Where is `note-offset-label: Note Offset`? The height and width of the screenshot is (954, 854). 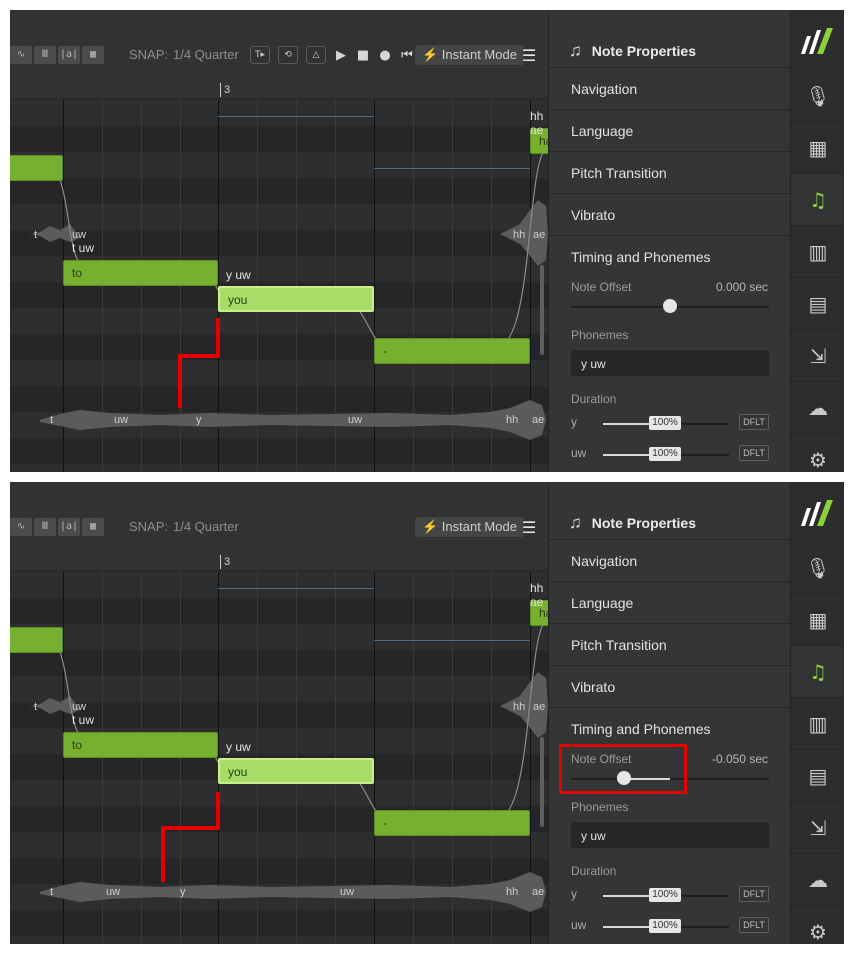
note-offset-label: Note Offset is located at coordinates (601, 287).